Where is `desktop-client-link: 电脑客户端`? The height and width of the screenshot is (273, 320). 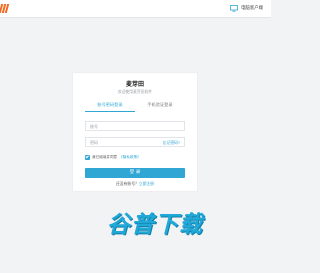
desktop-client-link: 电脑客户端 is located at coordinates (246, 8).